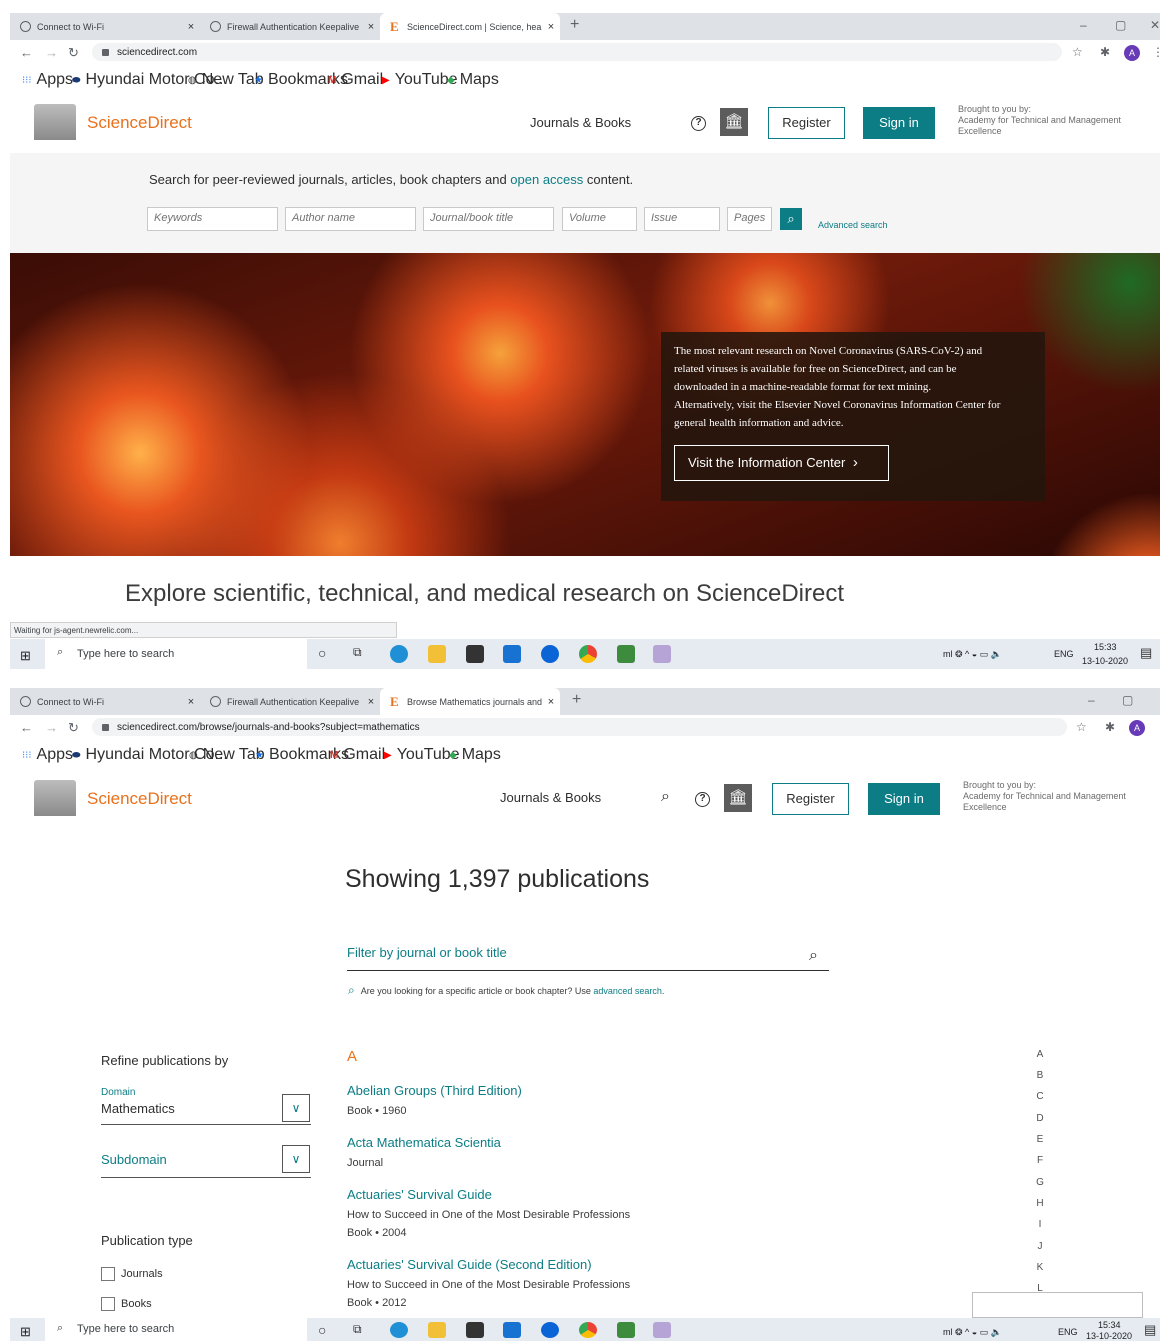 This screenshot has height=1341, width=1160. I want to click on author-name-input: Author name, so click(350, 219).